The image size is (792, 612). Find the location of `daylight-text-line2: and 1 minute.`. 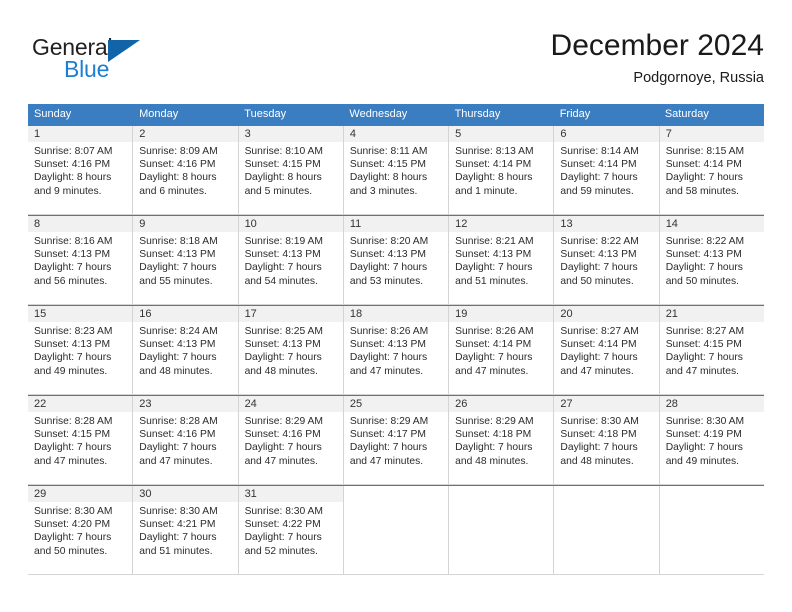

daylight-text-line2: and 1 minute. is located at coordinates (486, 191).